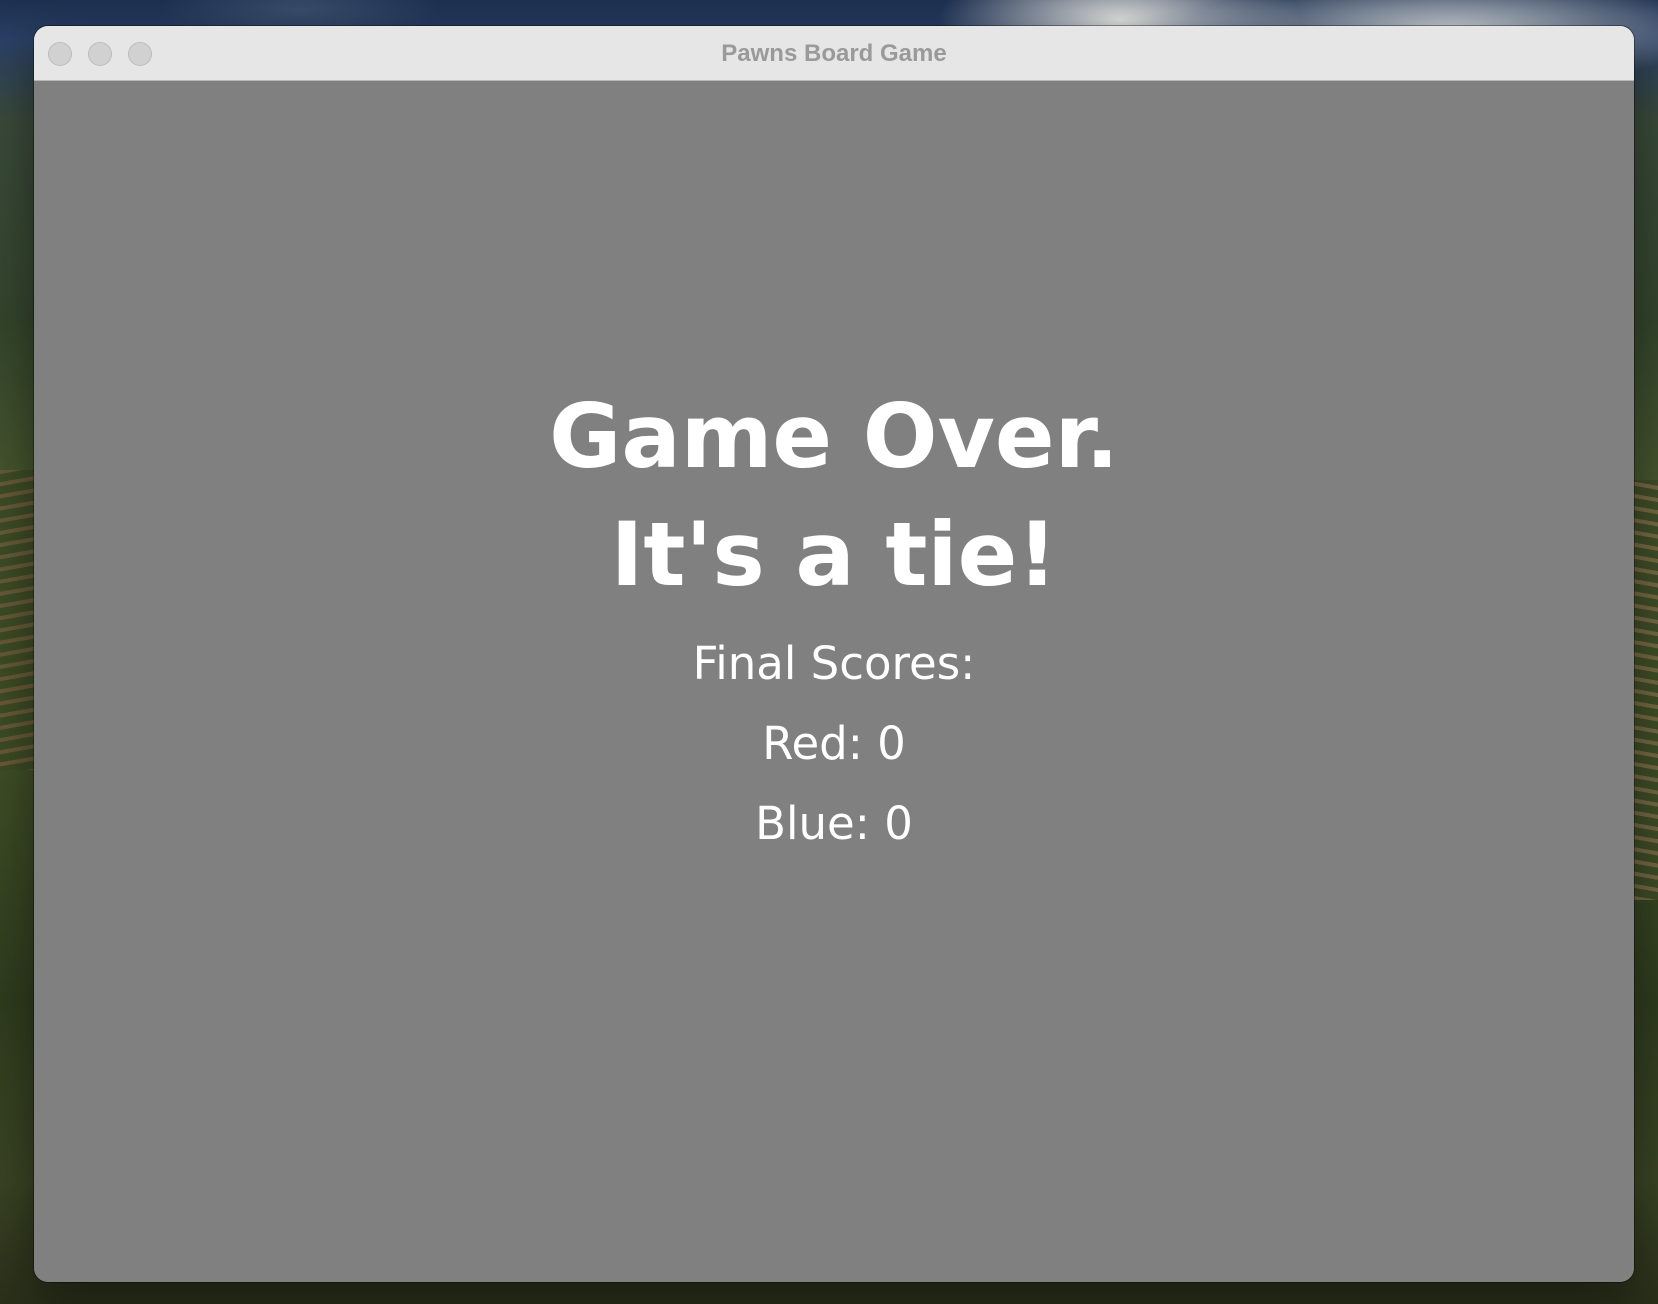  What do you see at coordinates (1646, 690) in the screenshot?
I see `wallpaper-vineyard-right` at bounding box center [1646, 690].